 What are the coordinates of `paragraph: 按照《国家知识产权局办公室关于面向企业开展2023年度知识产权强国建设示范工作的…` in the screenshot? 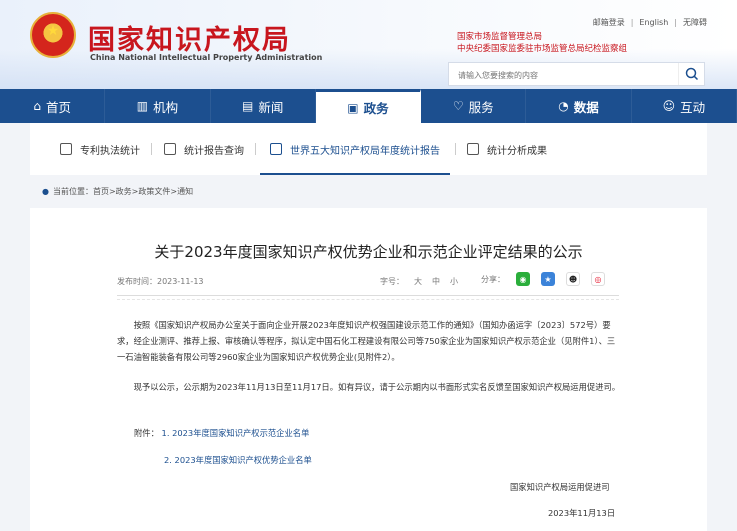 It's located at (366, 341).